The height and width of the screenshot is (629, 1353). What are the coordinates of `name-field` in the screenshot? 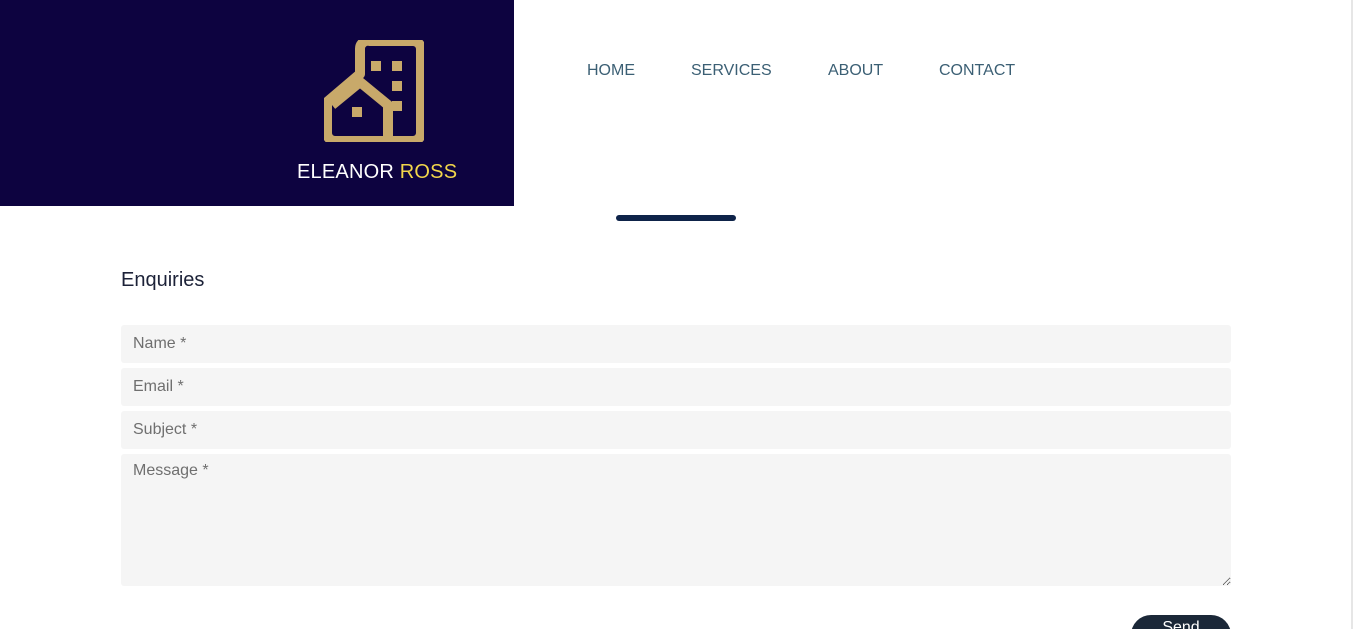 It's located at (676, 344).